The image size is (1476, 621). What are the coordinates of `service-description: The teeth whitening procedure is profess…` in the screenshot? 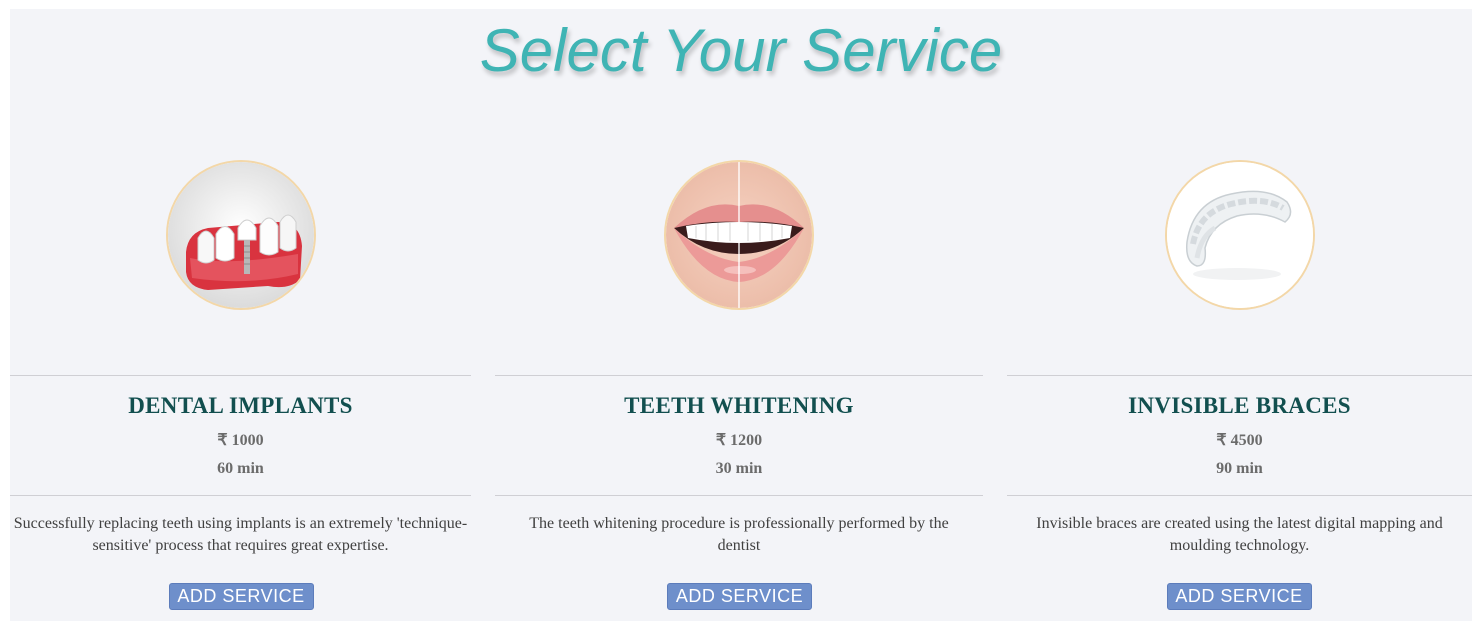 It's located at (739, 534).